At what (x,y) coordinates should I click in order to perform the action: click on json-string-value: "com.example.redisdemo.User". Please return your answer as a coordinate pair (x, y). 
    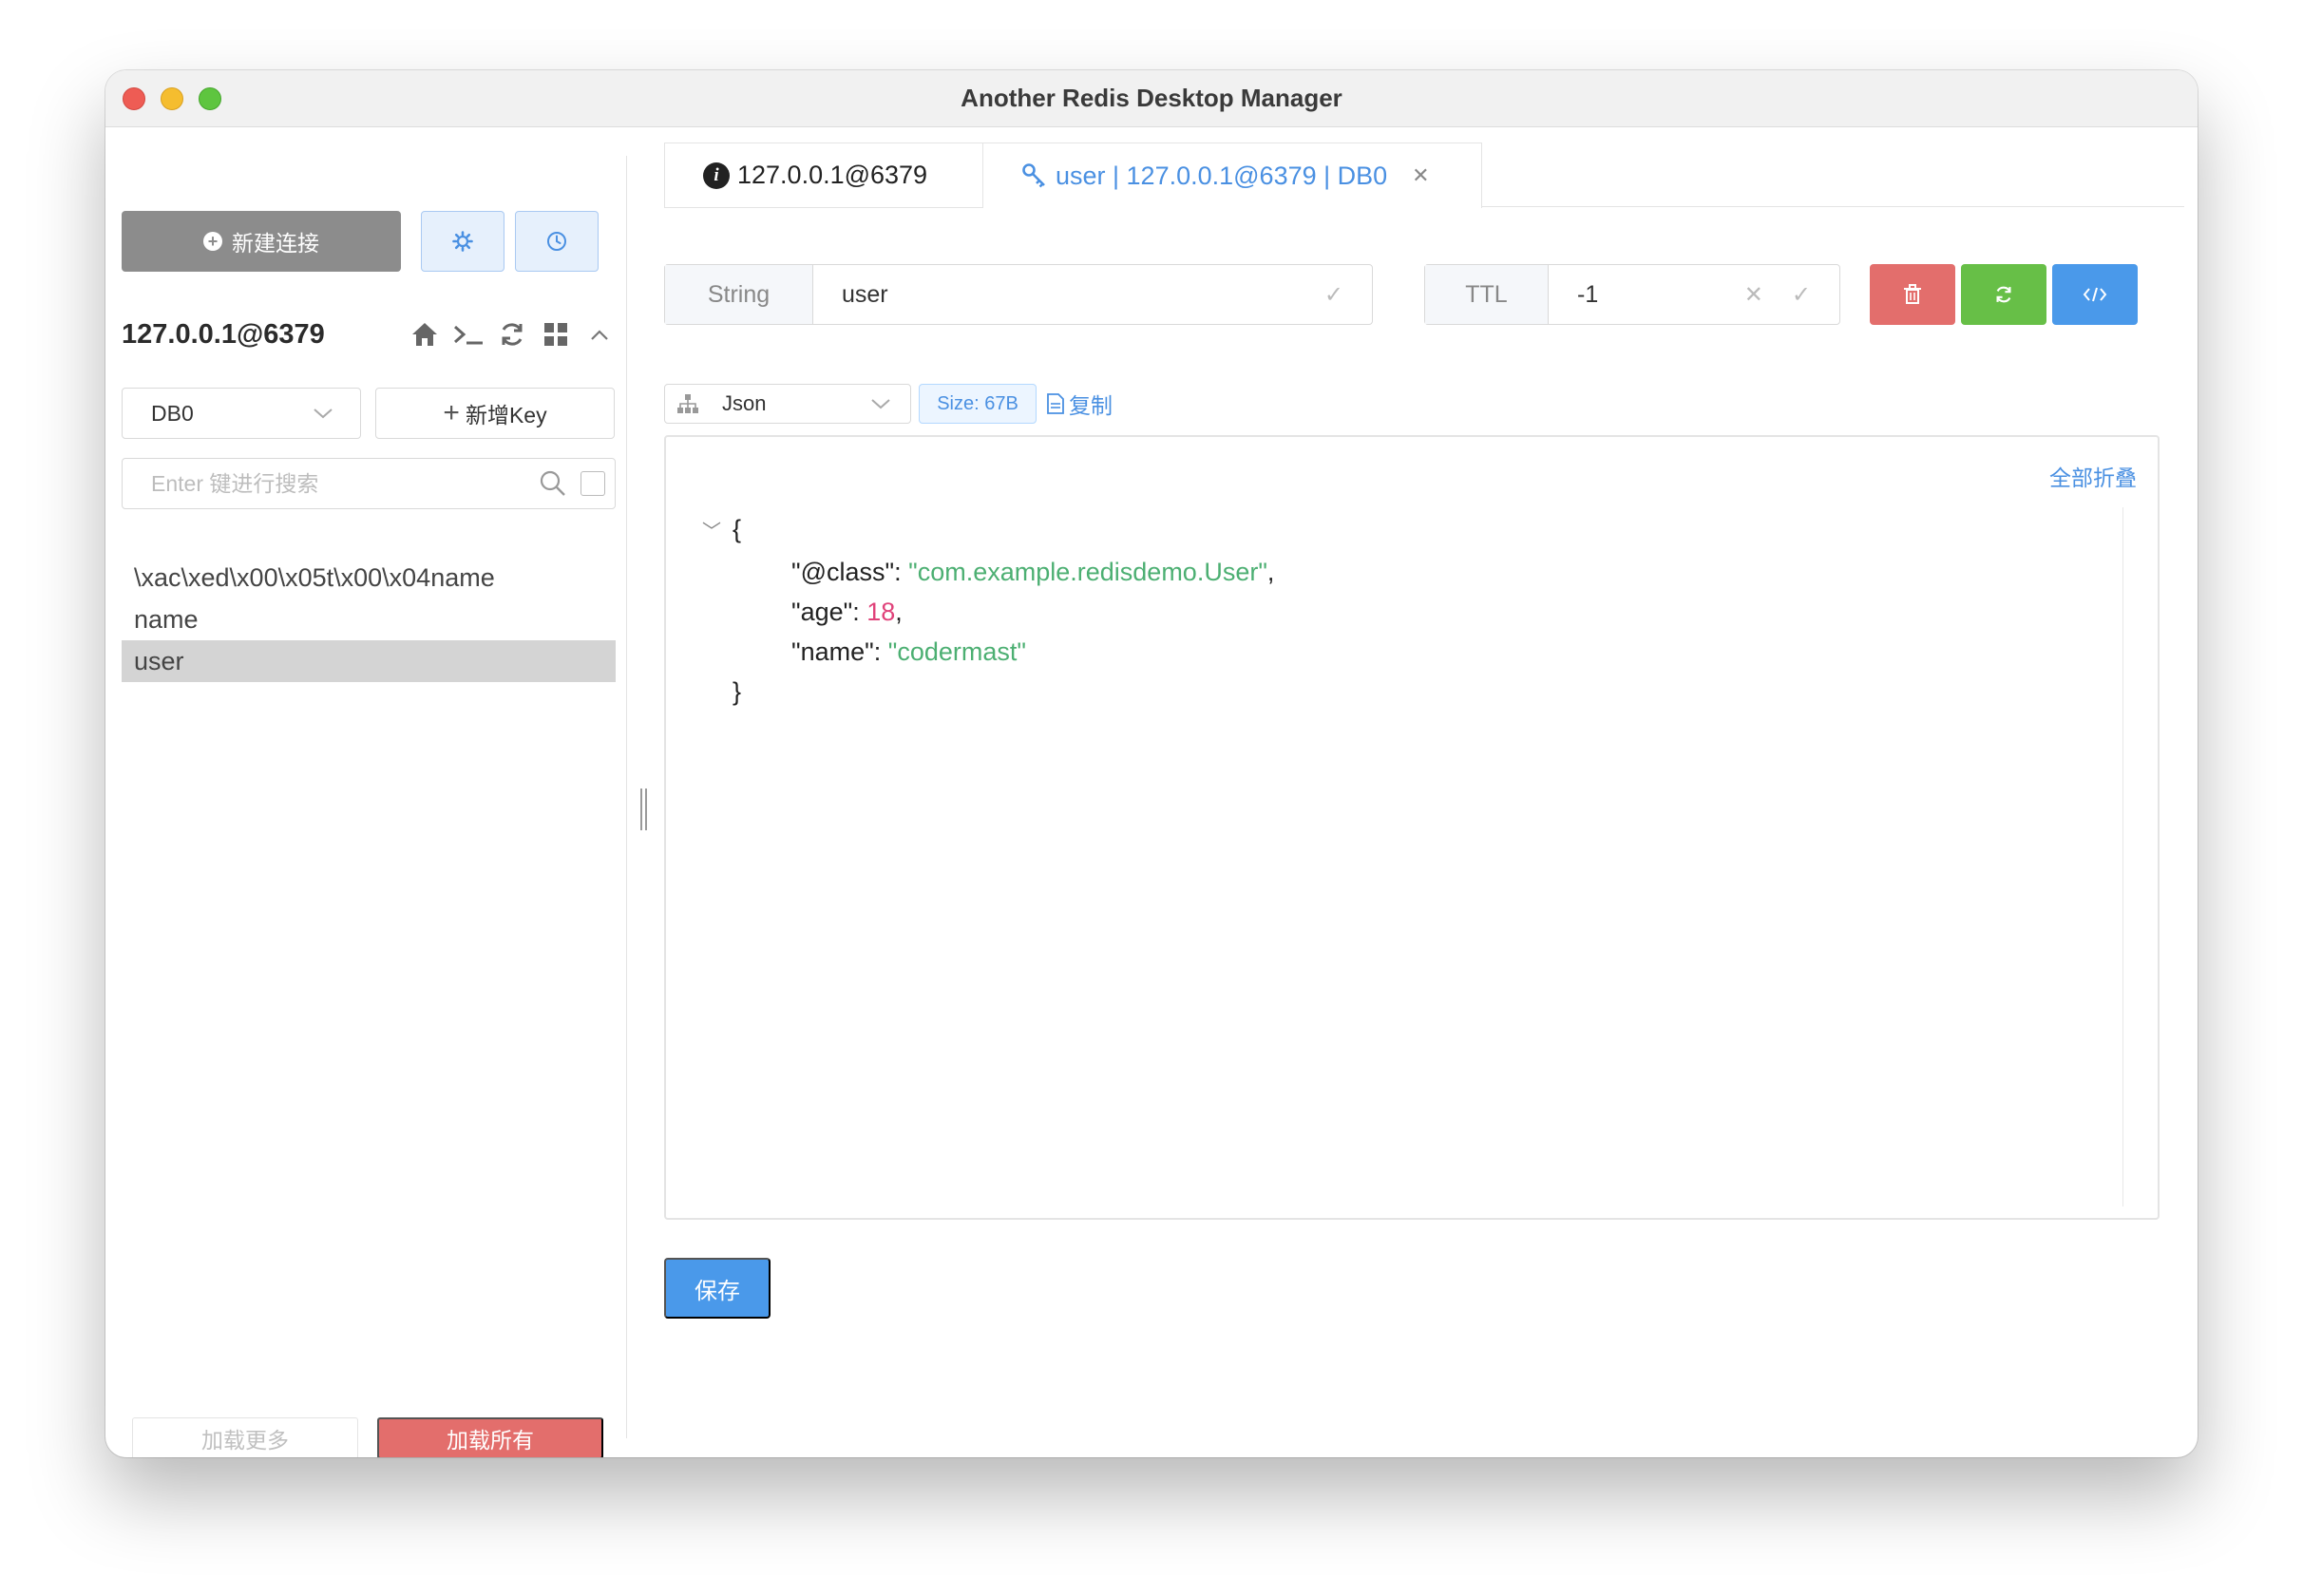
    Looking at the image, I should click on (1087, 572).